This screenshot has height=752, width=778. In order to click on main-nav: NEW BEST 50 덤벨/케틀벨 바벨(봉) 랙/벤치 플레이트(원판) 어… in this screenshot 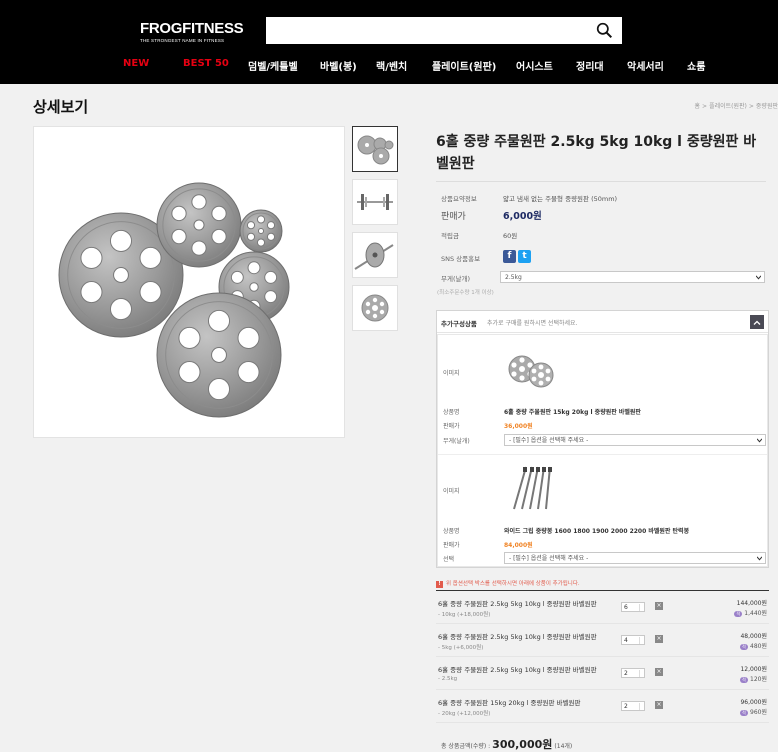, I will do `click(389, 66)`.